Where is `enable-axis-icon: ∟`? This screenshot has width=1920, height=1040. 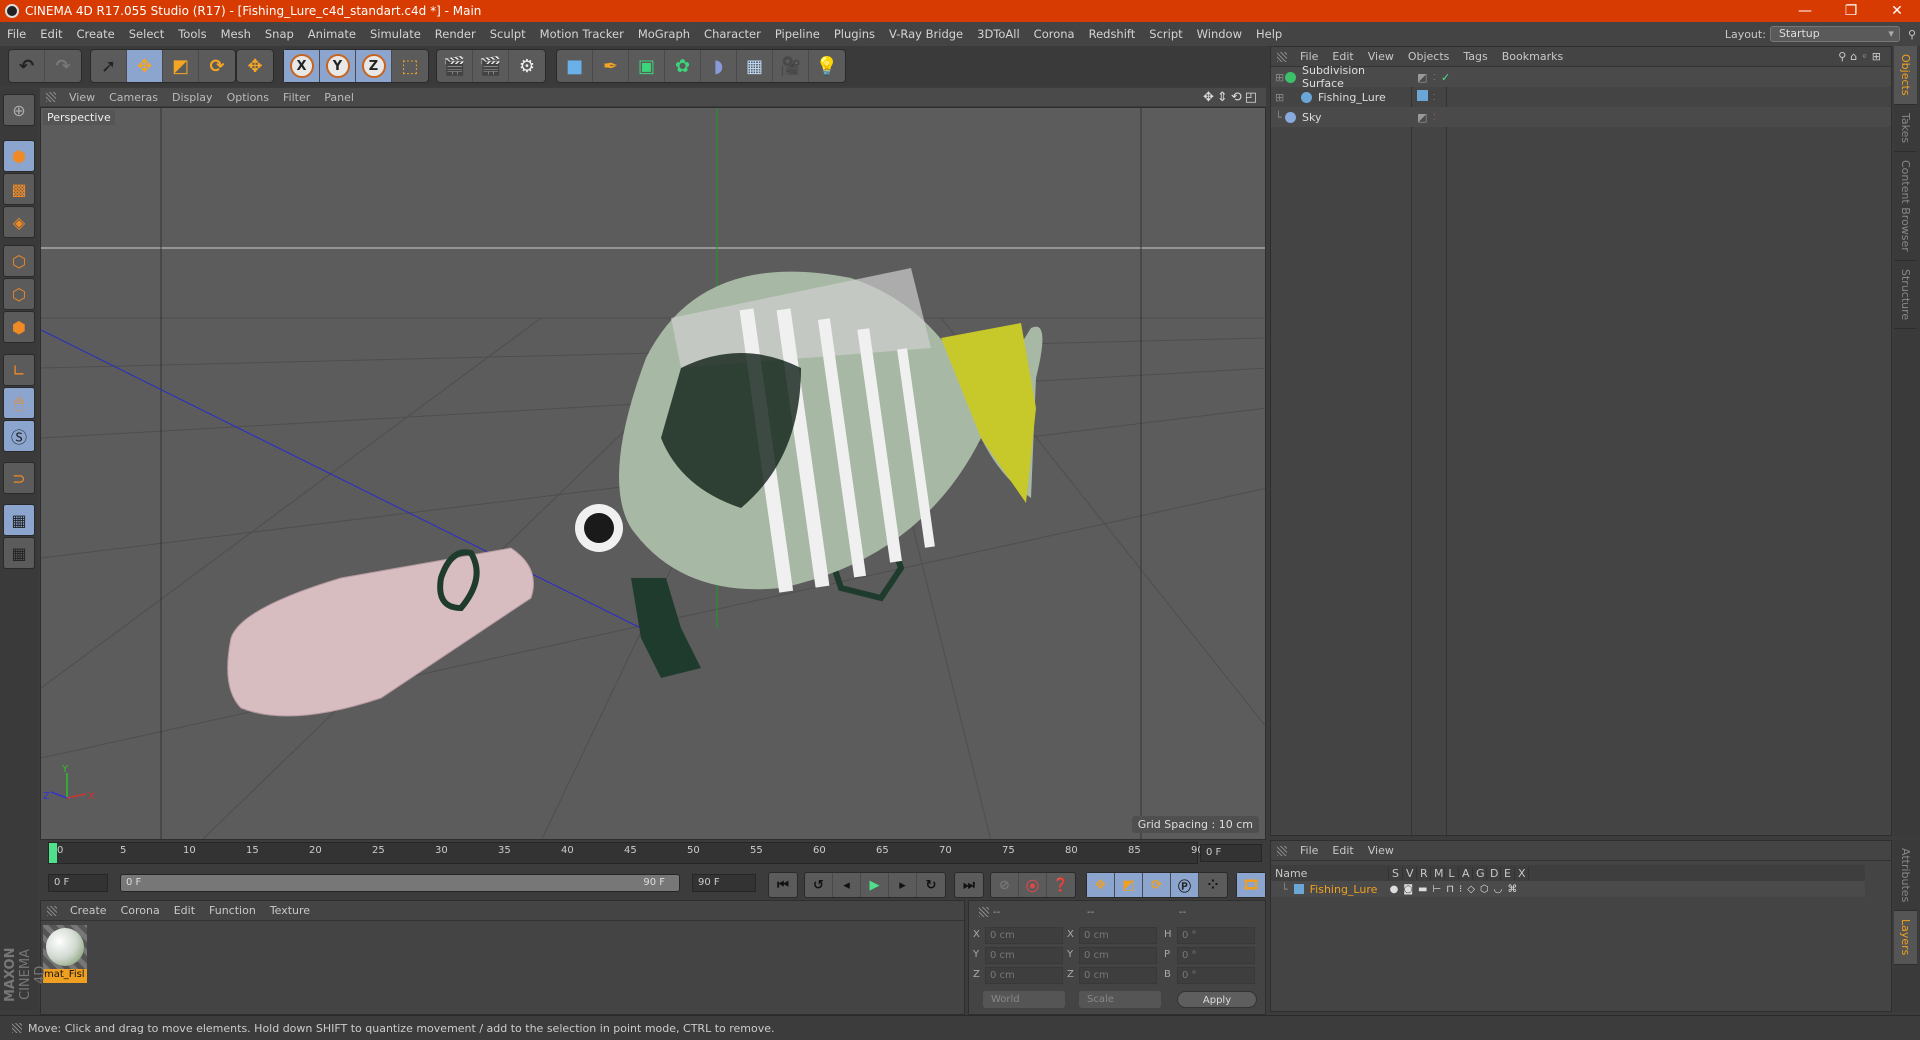 enable-axis-icon: ∟ is located at coordinates (19, 370).